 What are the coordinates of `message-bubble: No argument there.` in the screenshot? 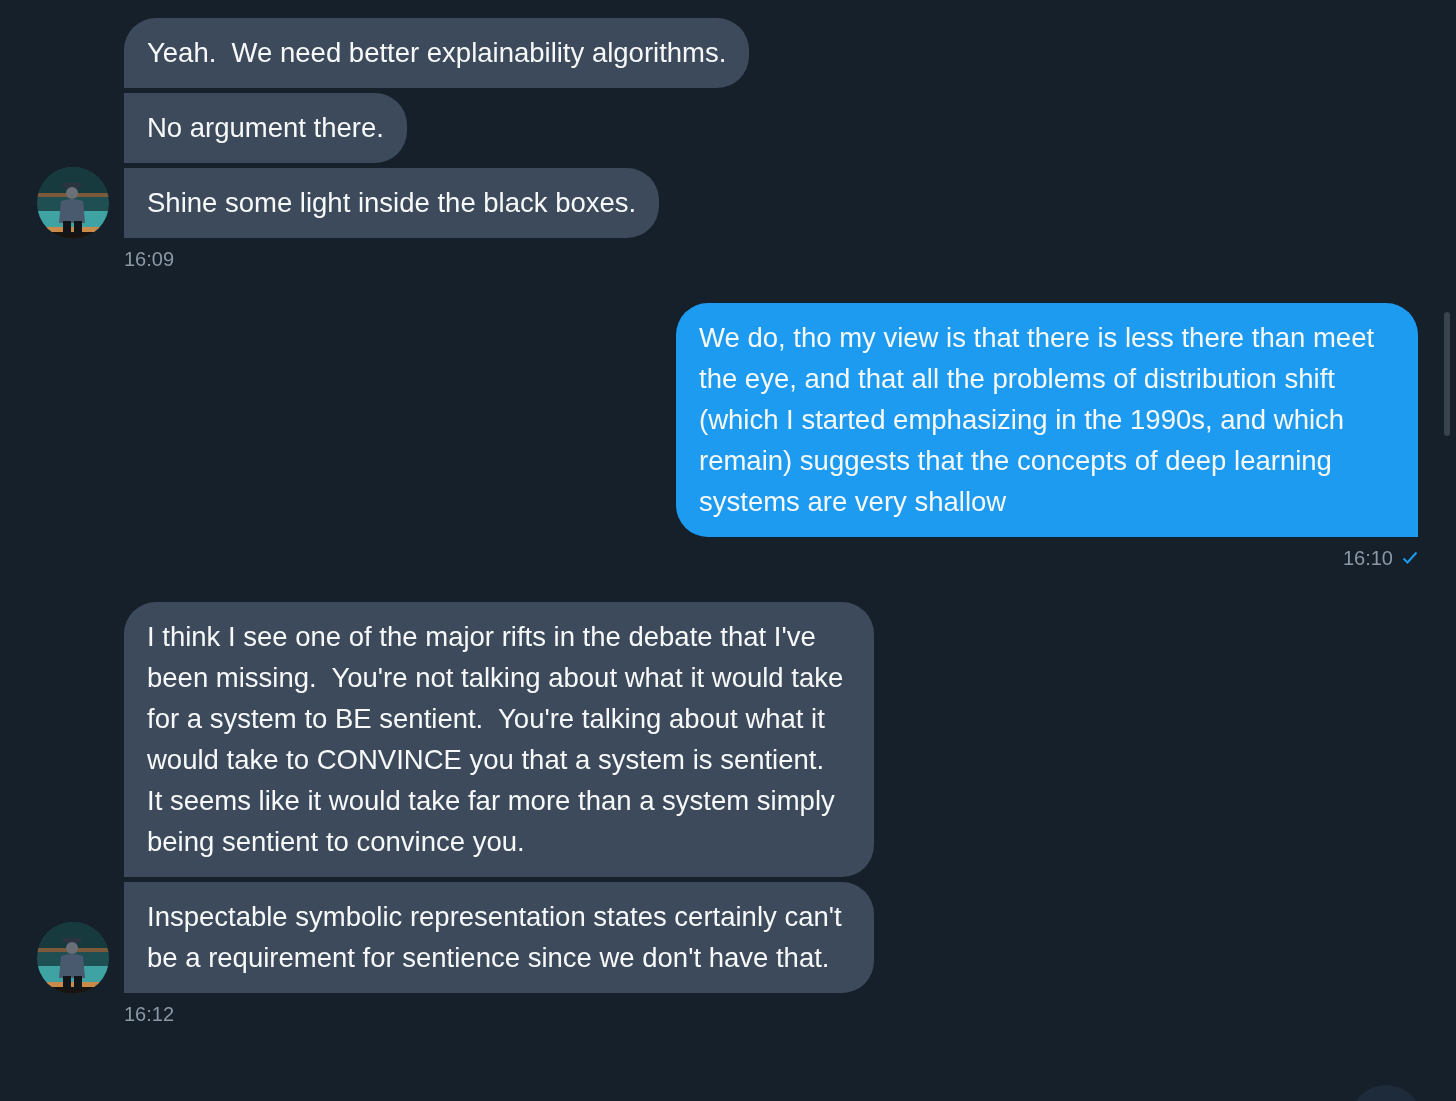 It's located at (265, 128).